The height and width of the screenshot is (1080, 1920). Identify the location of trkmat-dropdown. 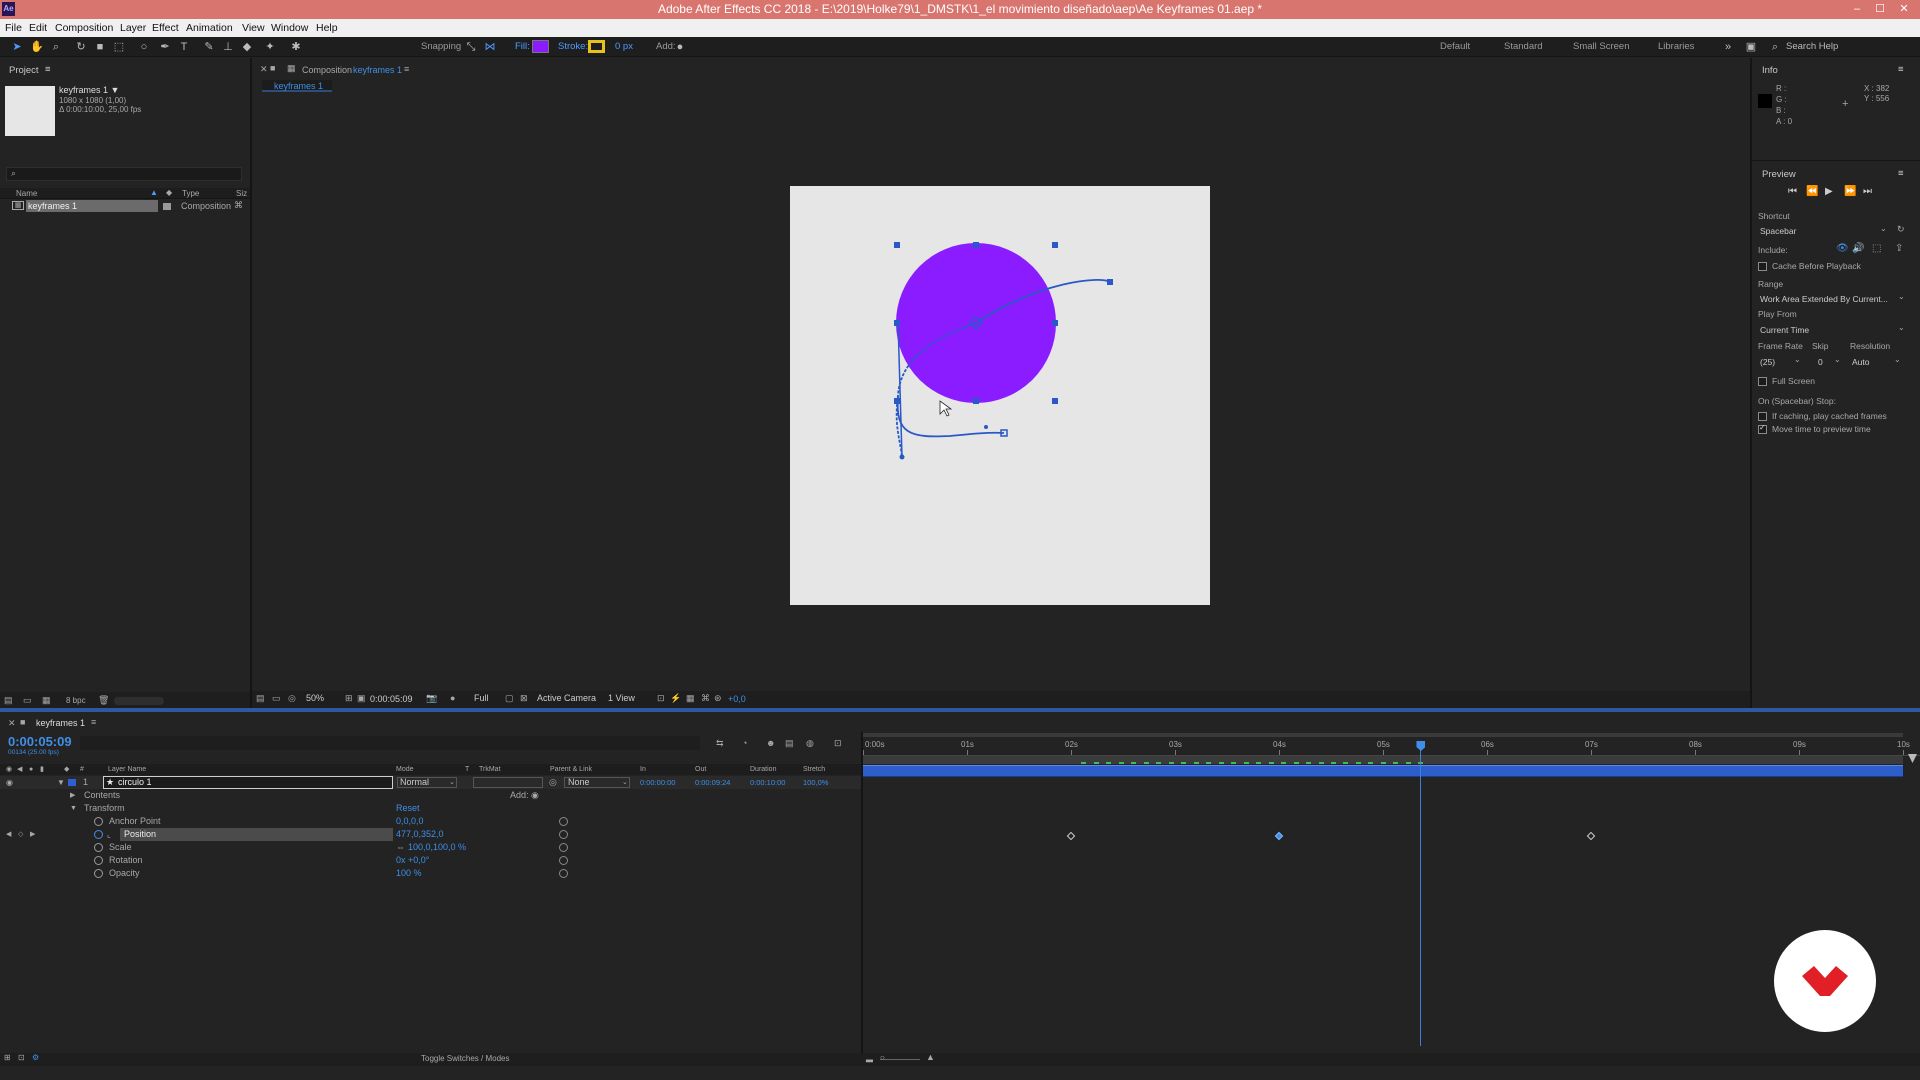
(508, 782).